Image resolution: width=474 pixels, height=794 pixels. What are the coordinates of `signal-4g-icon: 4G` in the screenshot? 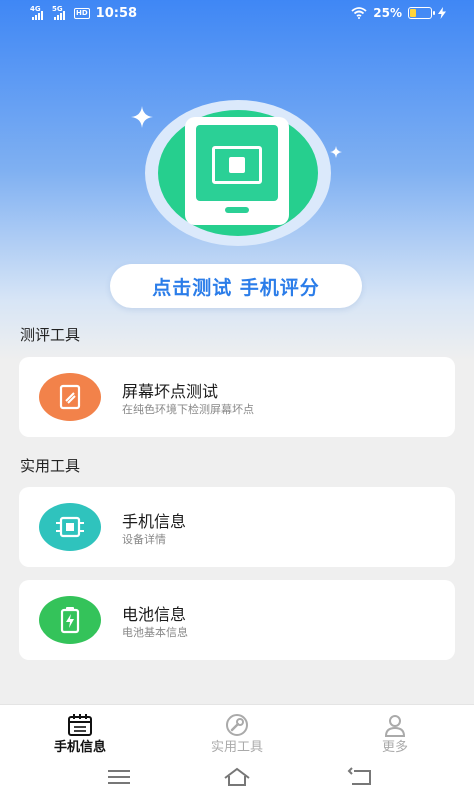 It's located at (39, 12).